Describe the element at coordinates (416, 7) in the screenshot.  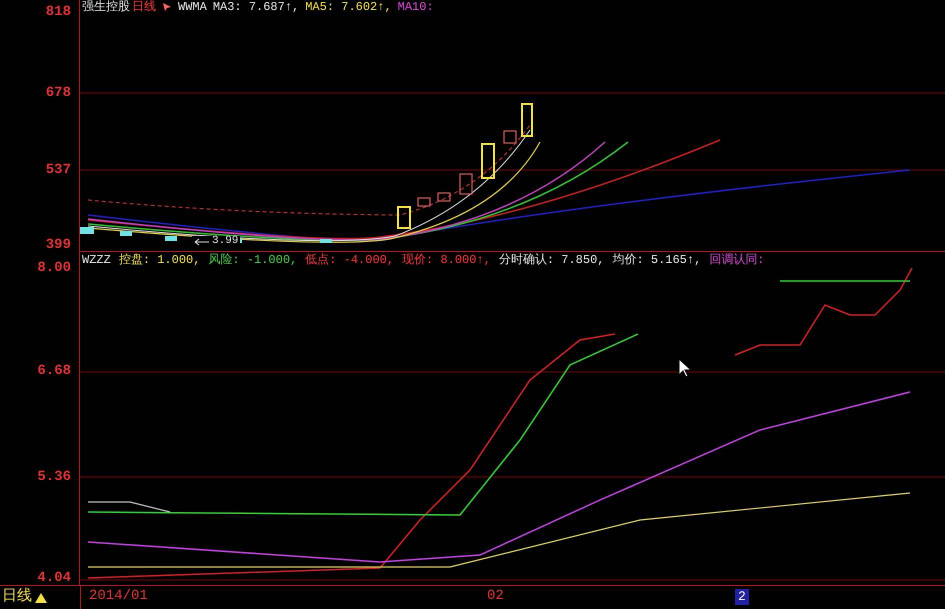
I see `legend-text: MA10:` at that location.